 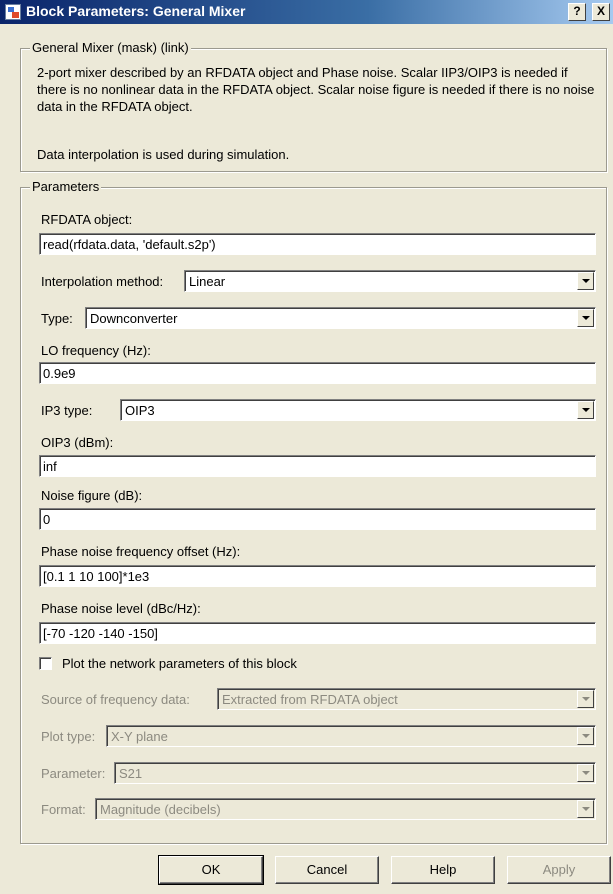 I want to click on title-bar: Block Parameters: General Mixer ? X, so click(x=306, y=12).